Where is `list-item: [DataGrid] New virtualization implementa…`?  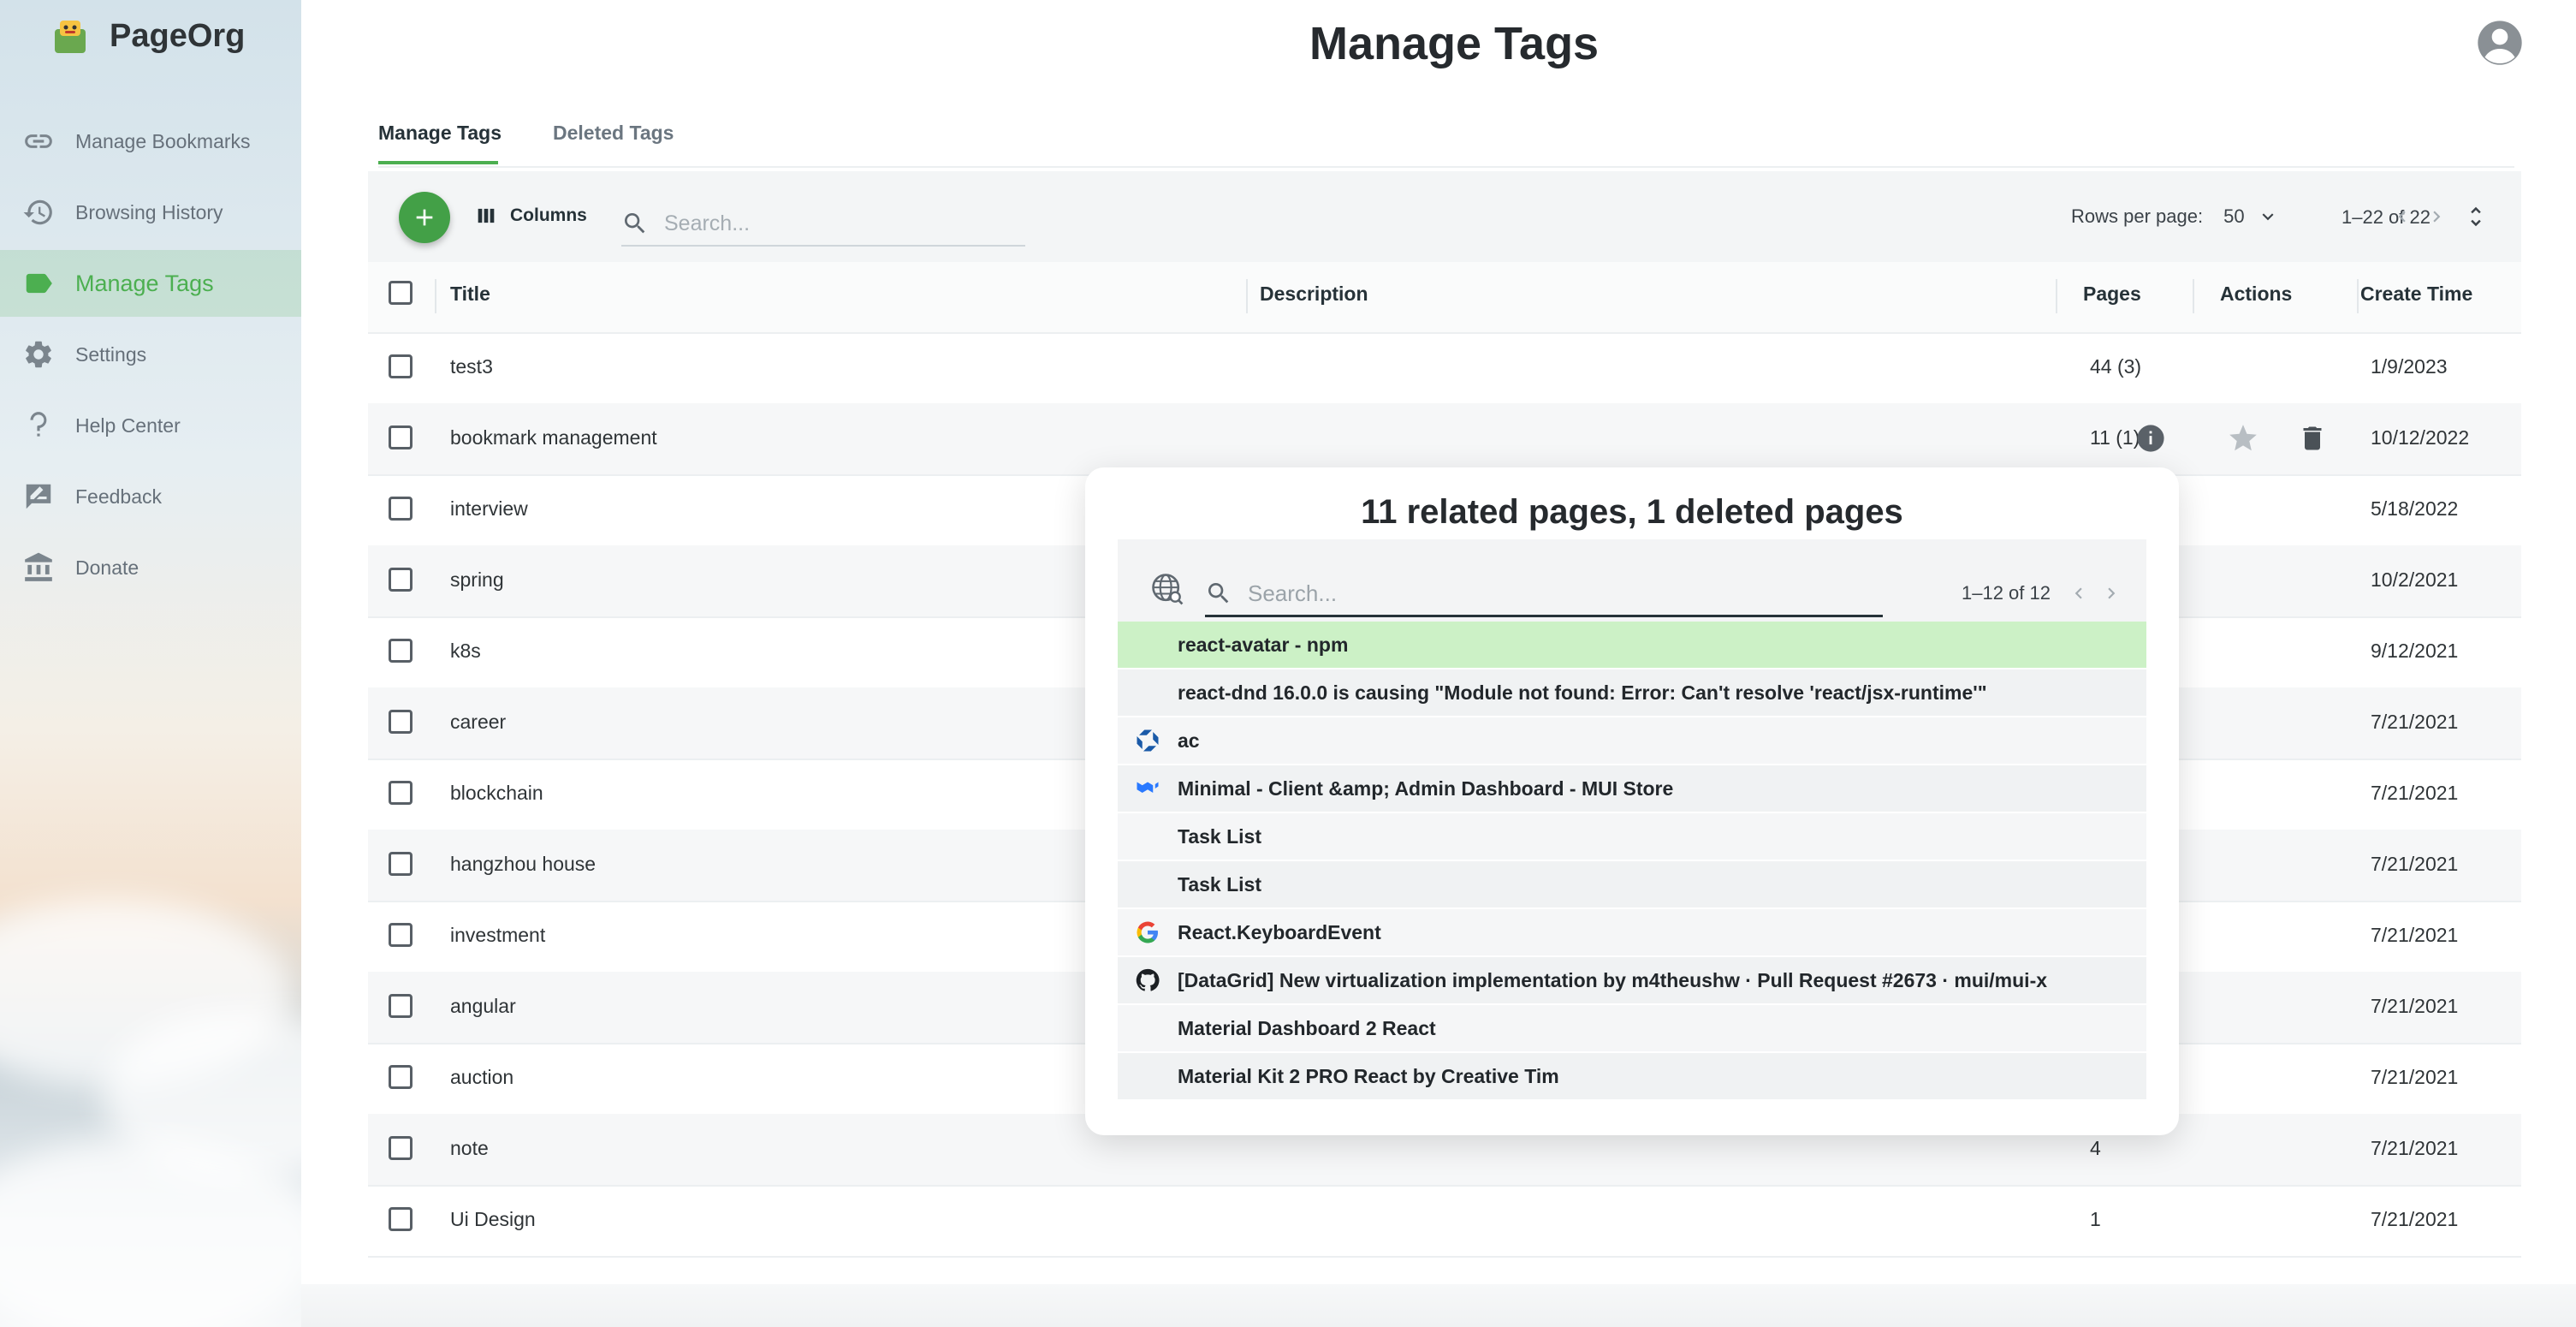
list-item: [DataGrid] New virtualization implementa… is located at coordinates (1632, 981).